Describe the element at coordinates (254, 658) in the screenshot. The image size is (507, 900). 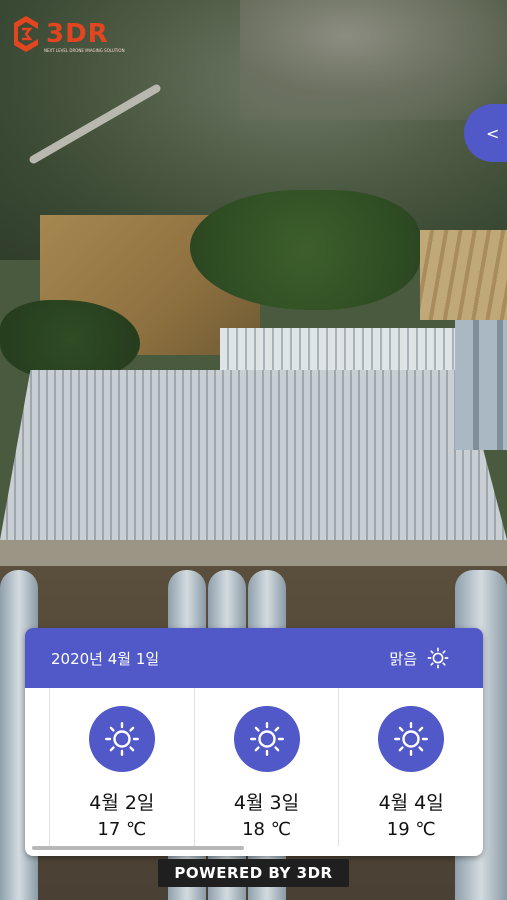
I see `weather-card-header: 2020년 4월 1일 맑음` at that location.